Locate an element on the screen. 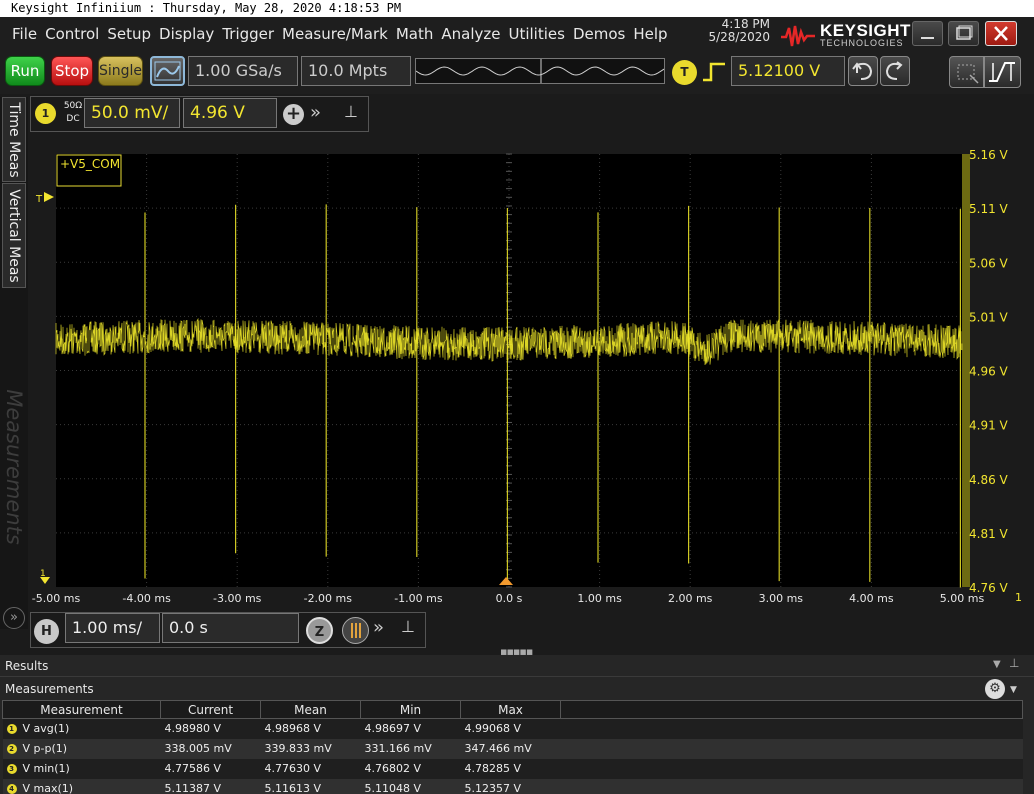 This screenshot has height=794, width=1034. measurement-name-cell: 4 V max(1) is located at coordinates (81, 786).